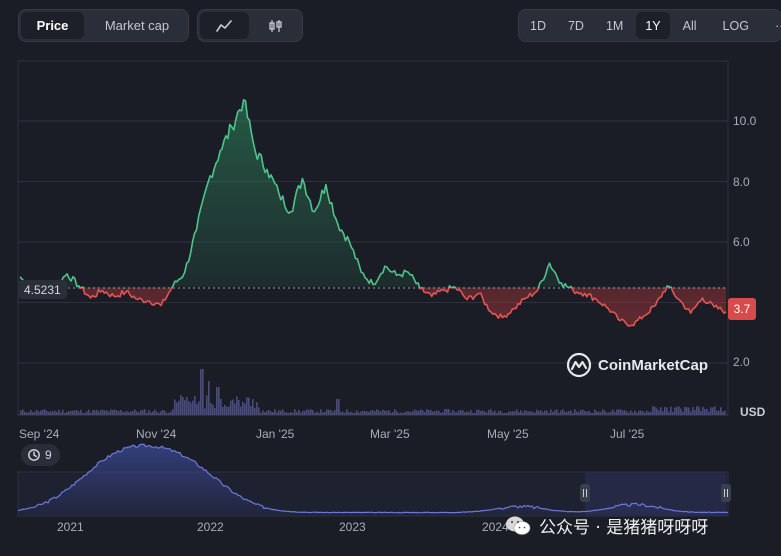 The width and height of the screenshot is (781, 556). What do you see at coordinates (585, 493) in the screenshot?
I see `overview-handle-left` at bounding box center [585, 493].